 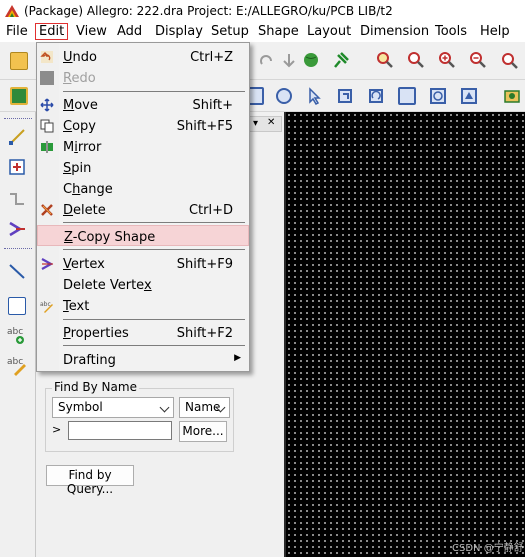 I want to click on 3d-view-icon, so click(x=512, y=96).